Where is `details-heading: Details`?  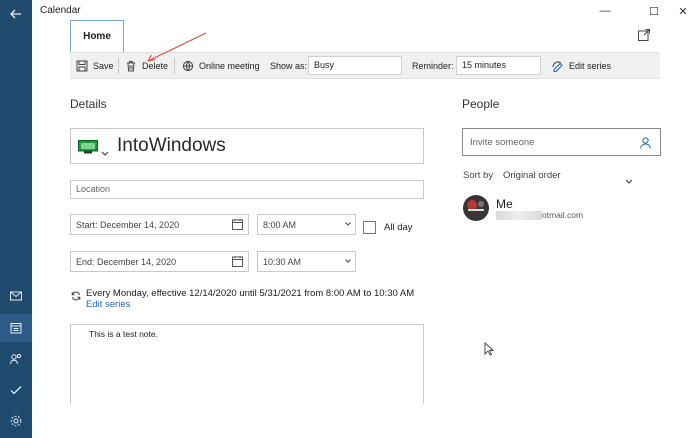
details-heading: Details is located at coordinates (88, 104).